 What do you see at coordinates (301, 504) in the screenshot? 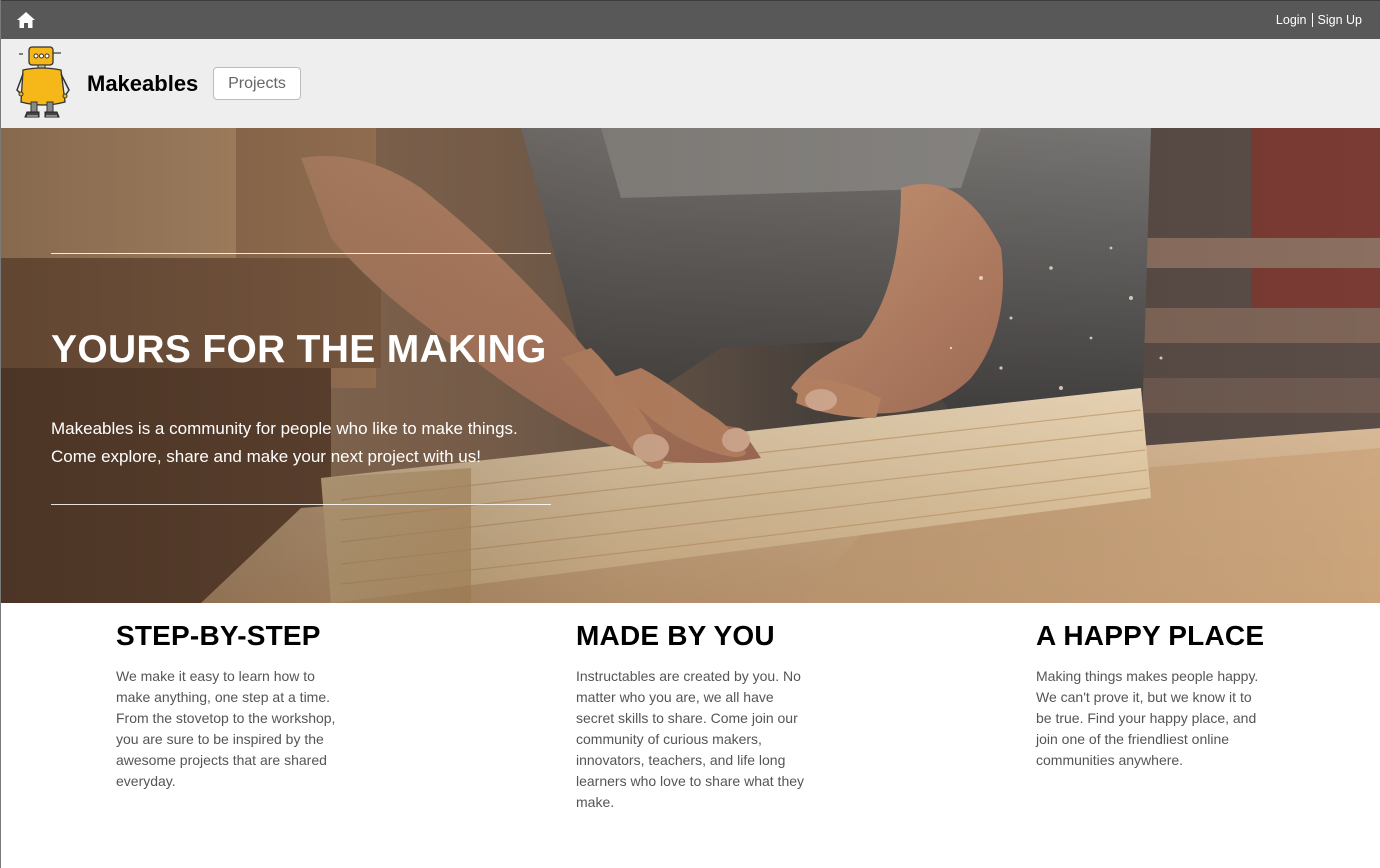
I see `hero-bottom-divider` at bounding box center [301, 504].